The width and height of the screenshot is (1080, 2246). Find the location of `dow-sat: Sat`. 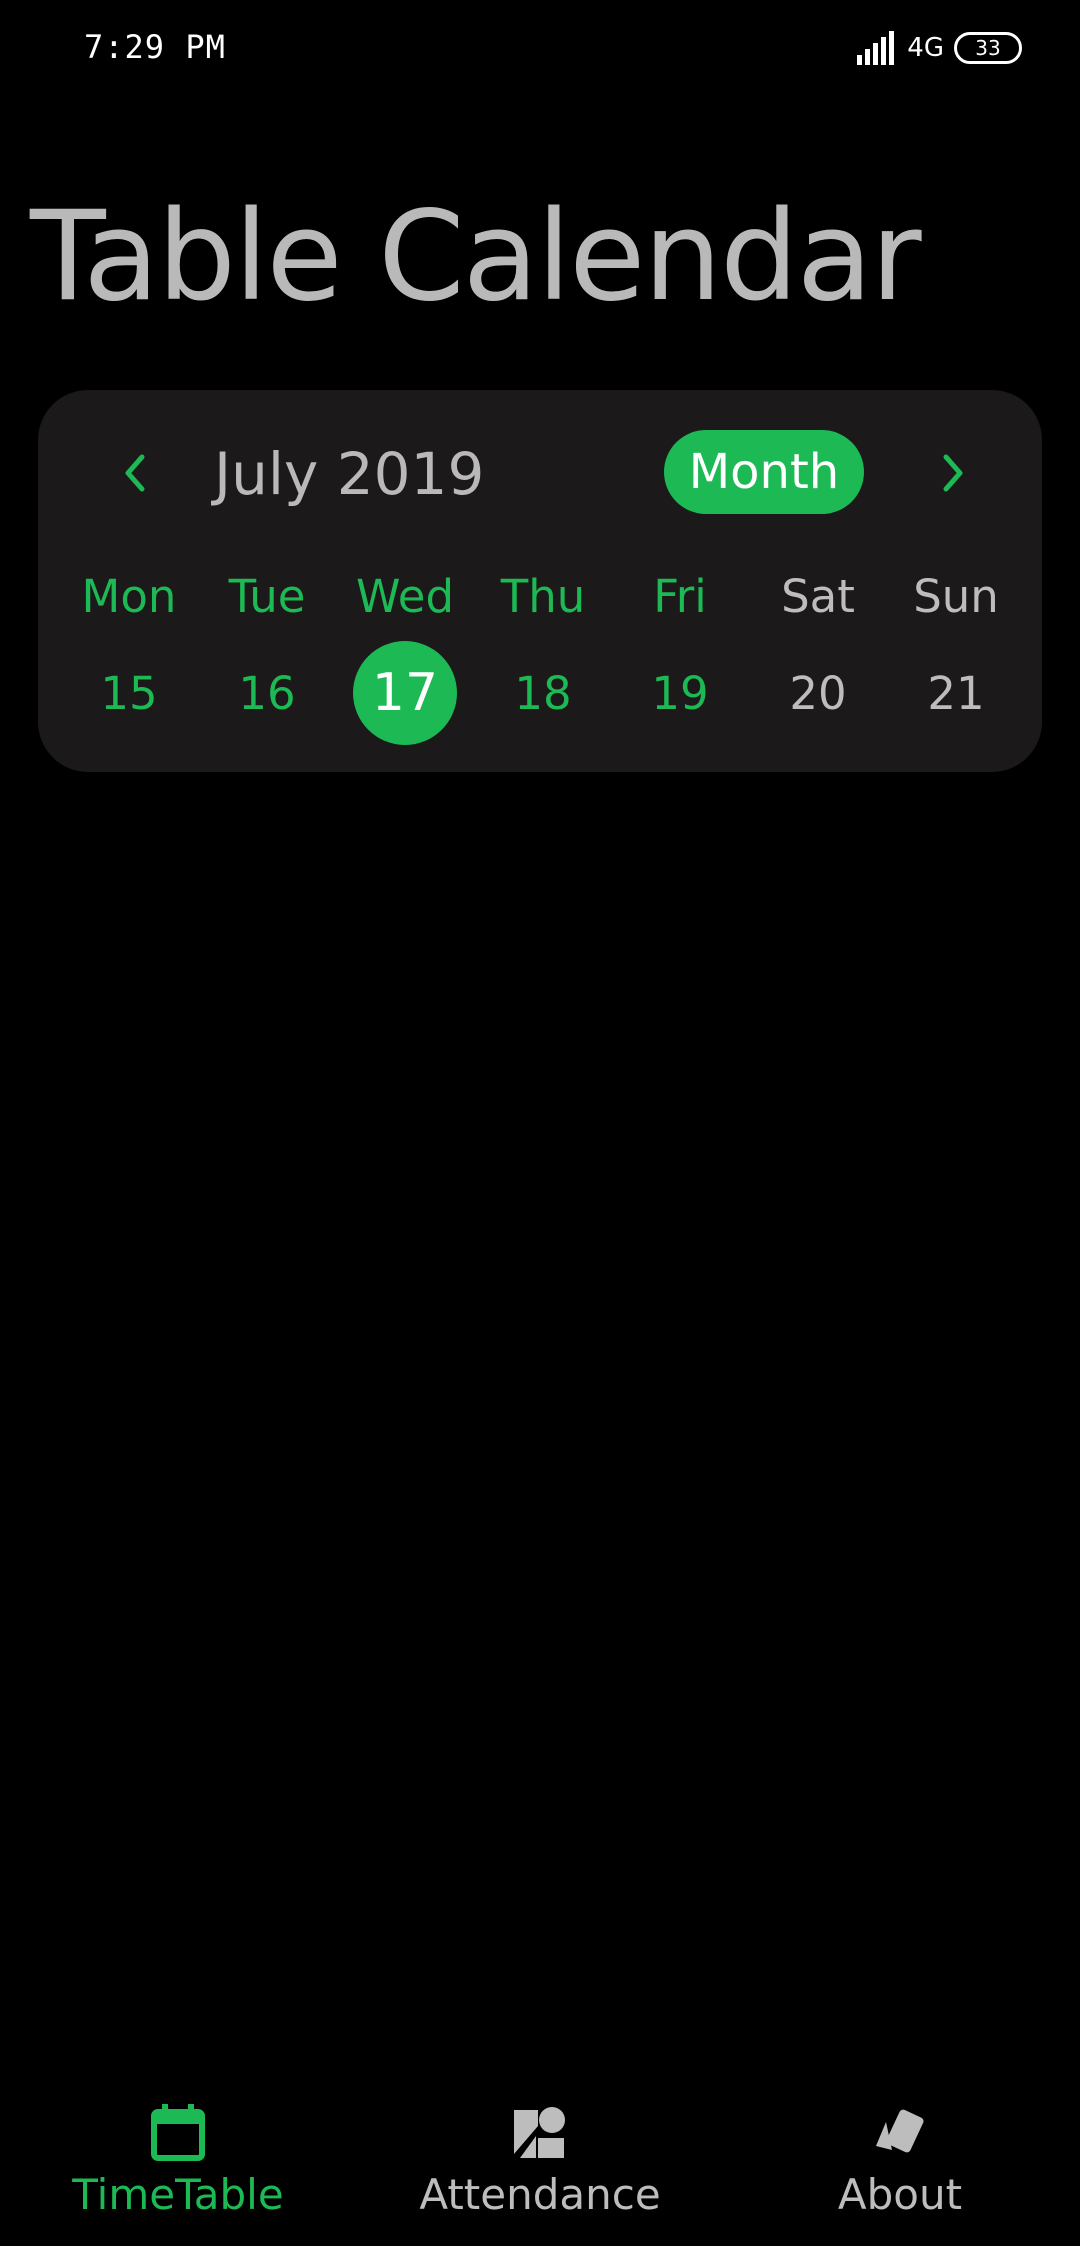

dow-sat: Sat is located at coordinates (818, 596).